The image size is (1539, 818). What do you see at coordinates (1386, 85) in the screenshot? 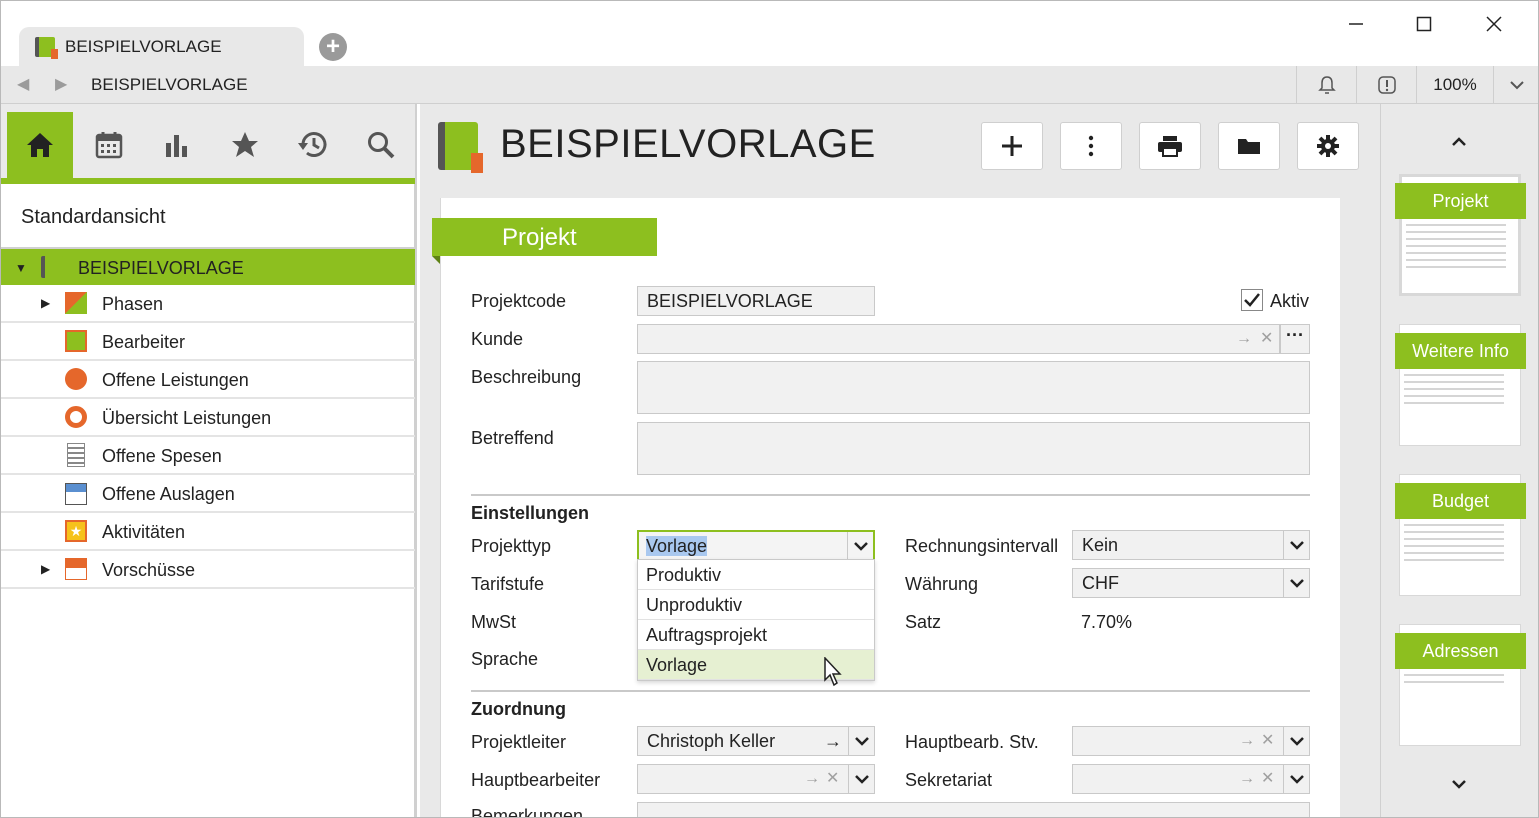
I see `alert-icon` at bounding box center [1386, 85].